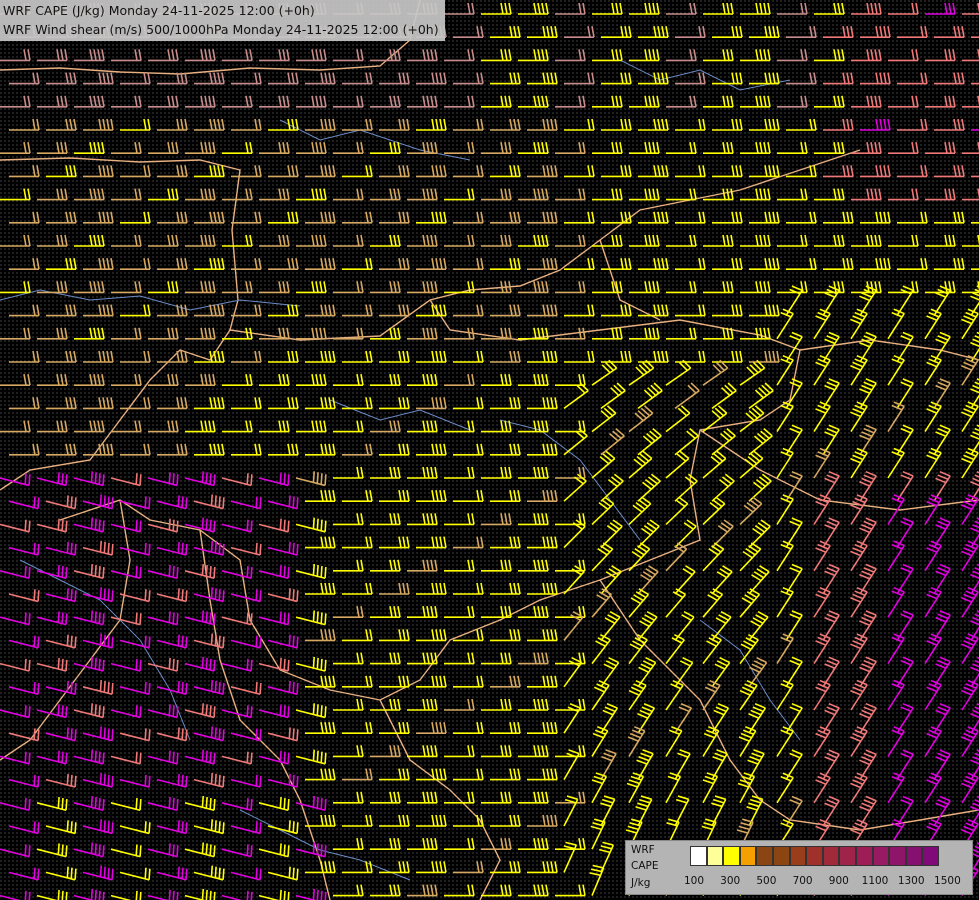 The width and height of the screenshot is (979, 900). What do you see at coordinates (838, 881) in the screenshot?
I see `legend-tick-label: 900` at bounding box center [838, 881].